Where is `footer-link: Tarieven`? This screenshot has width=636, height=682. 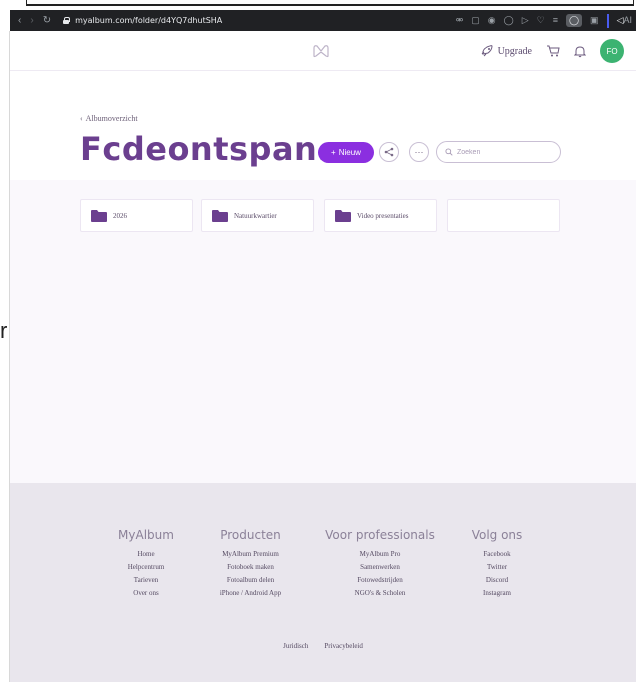 footer-link: Tarieven is located at coordinates (146, 580).